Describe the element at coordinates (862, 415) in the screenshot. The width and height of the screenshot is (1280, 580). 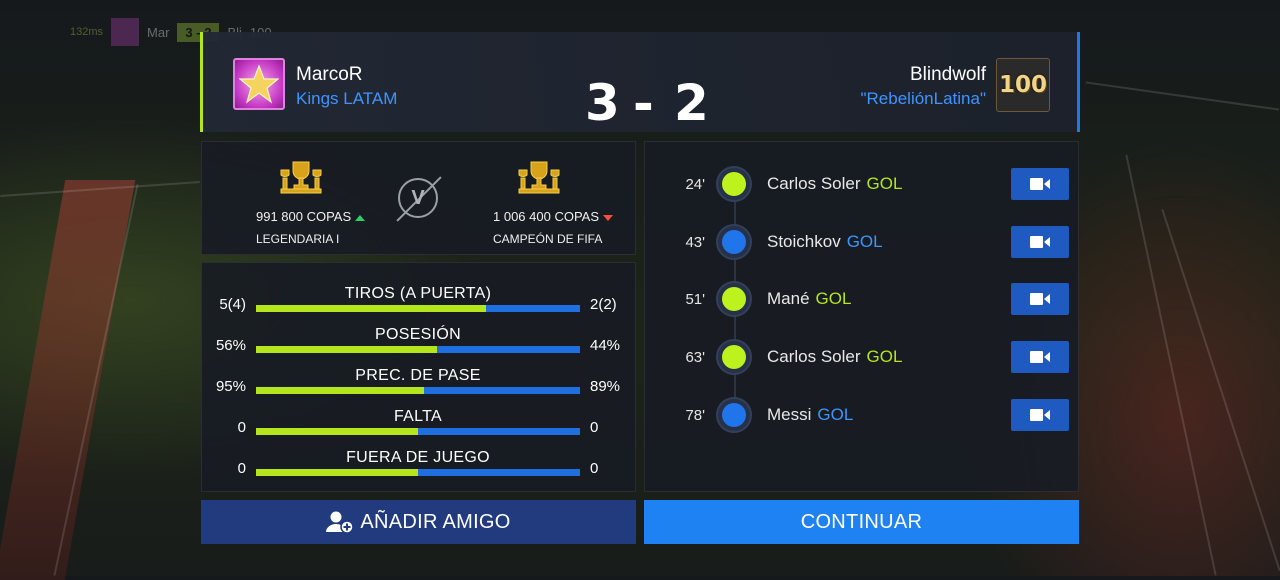
I see `event-row: 78' Messi GOL` at that location.